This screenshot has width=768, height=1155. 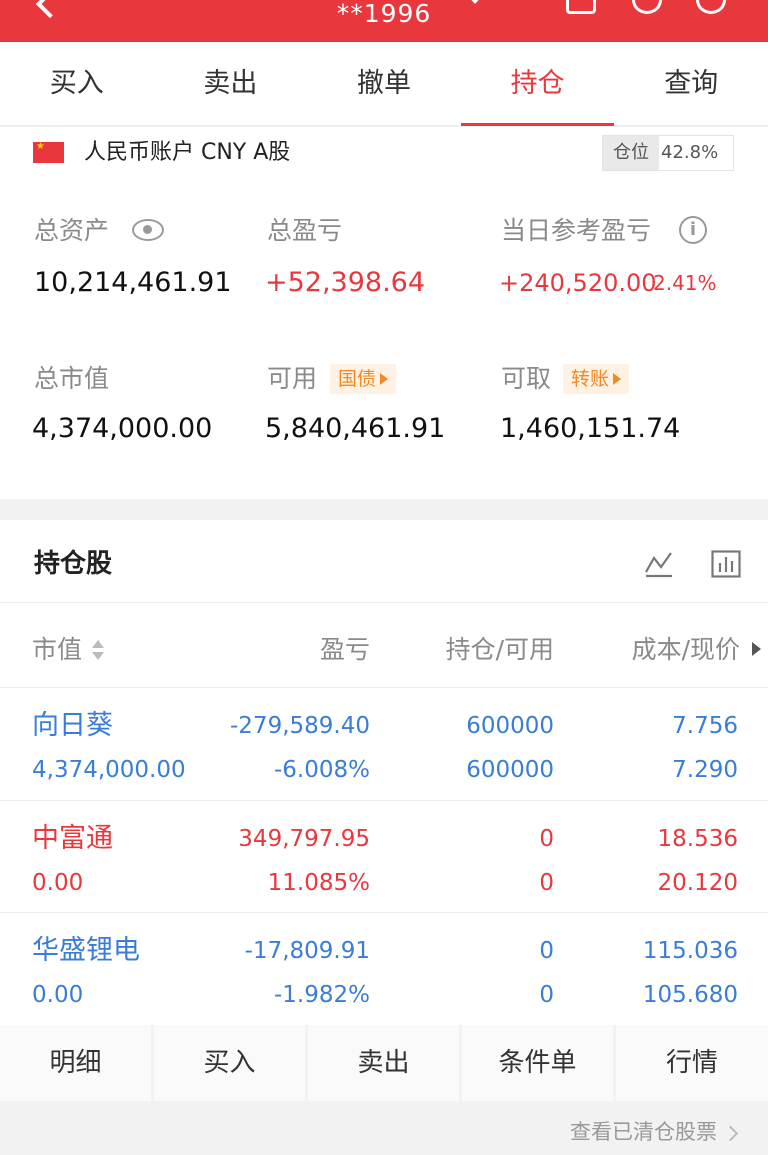 I want to click on market-value-label: 总市值, so click(x=72, y=378).